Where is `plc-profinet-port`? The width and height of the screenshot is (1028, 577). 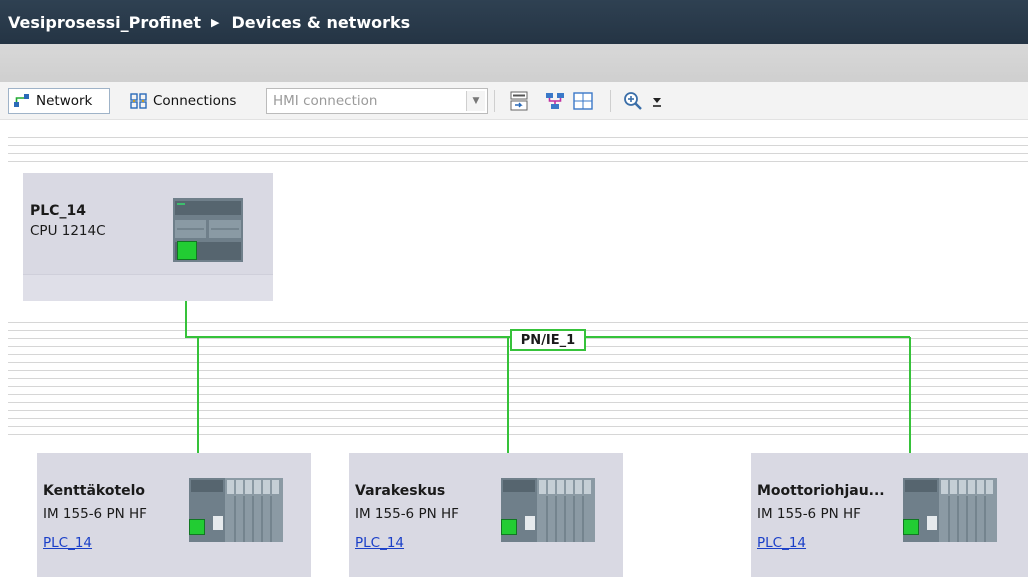
plc-profinet-port is located at coordinates (187, 250).